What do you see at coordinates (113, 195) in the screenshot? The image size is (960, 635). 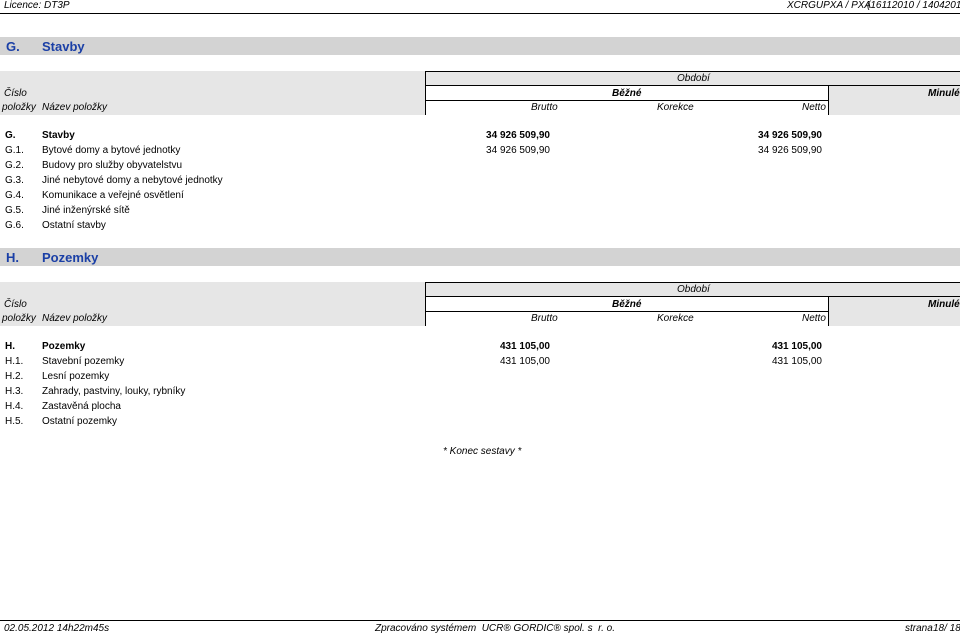 I see `row-name: Komunikace a veřejné osvětlení` at bounding box center [113, 195].